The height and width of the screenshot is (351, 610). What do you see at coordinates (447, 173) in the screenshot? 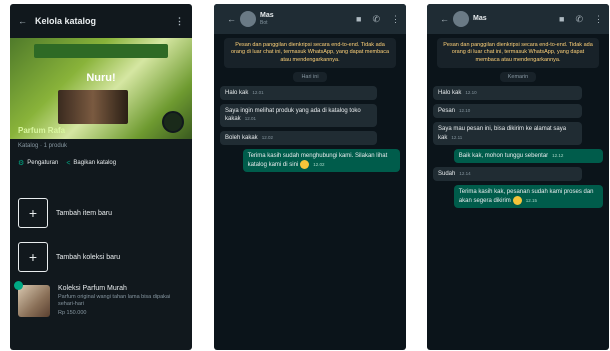
I see `message-text: Sudah` at bounding box center [447, 173].